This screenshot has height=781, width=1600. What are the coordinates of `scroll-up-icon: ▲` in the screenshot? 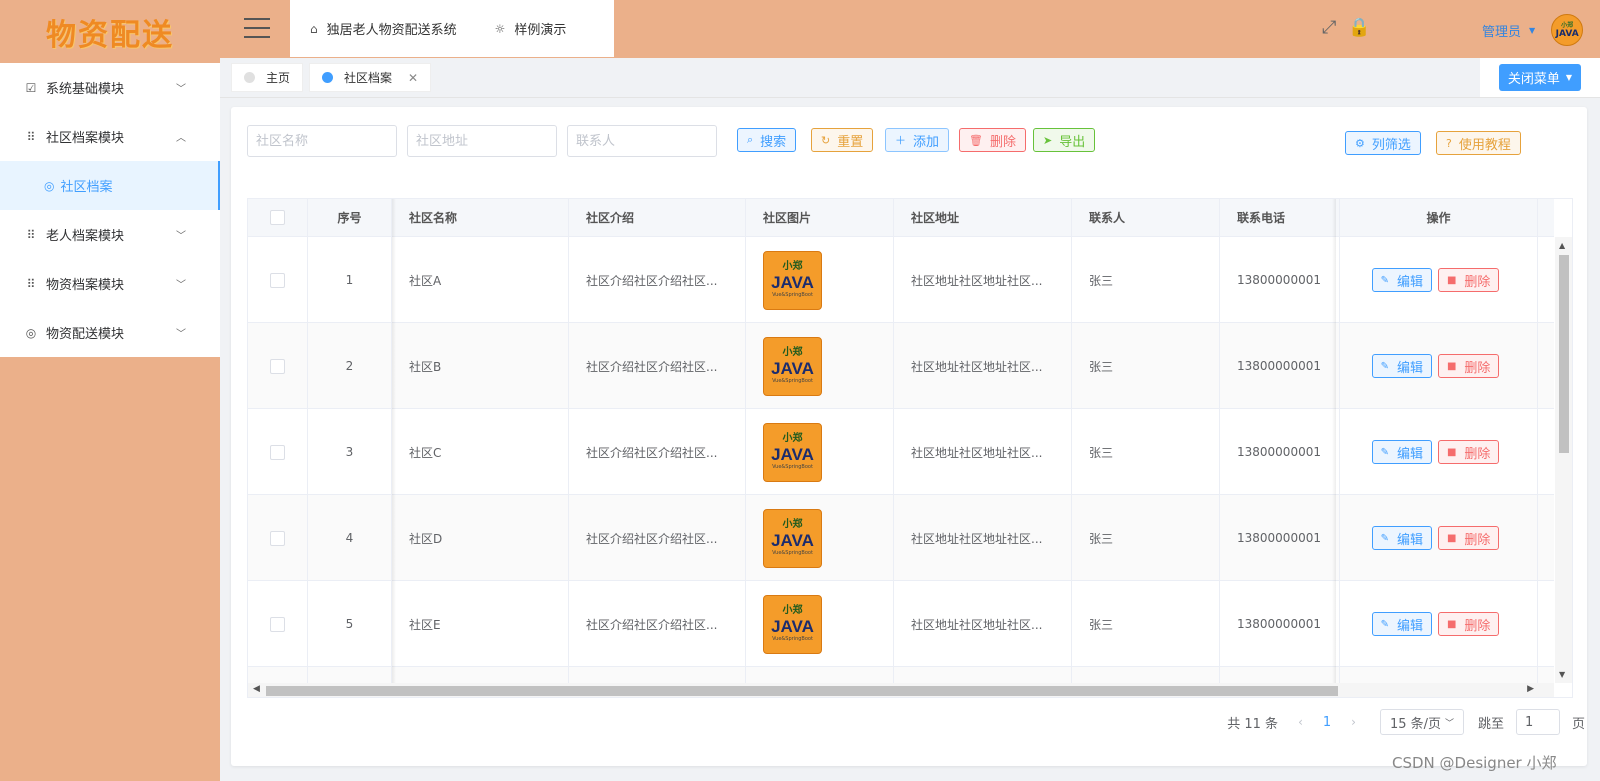 It's located at (1562, 245).